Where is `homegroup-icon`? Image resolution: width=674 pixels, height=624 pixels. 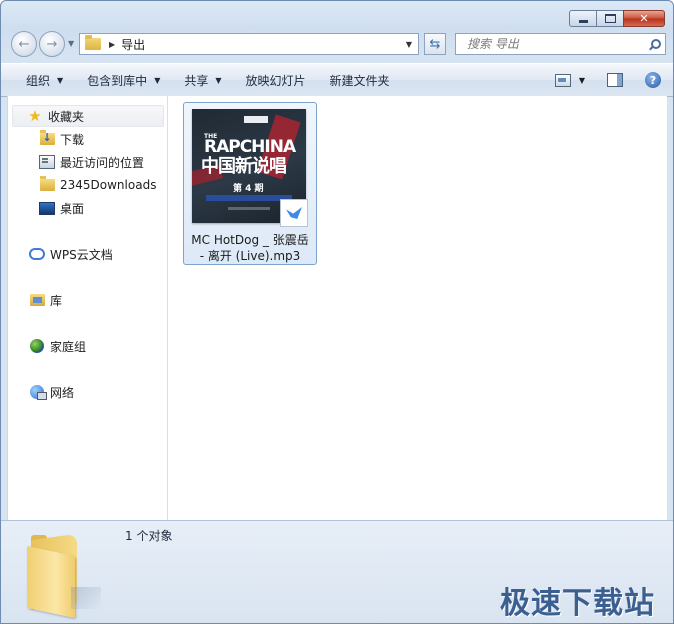
homegroup-icon is located at coordinates (37, 346).